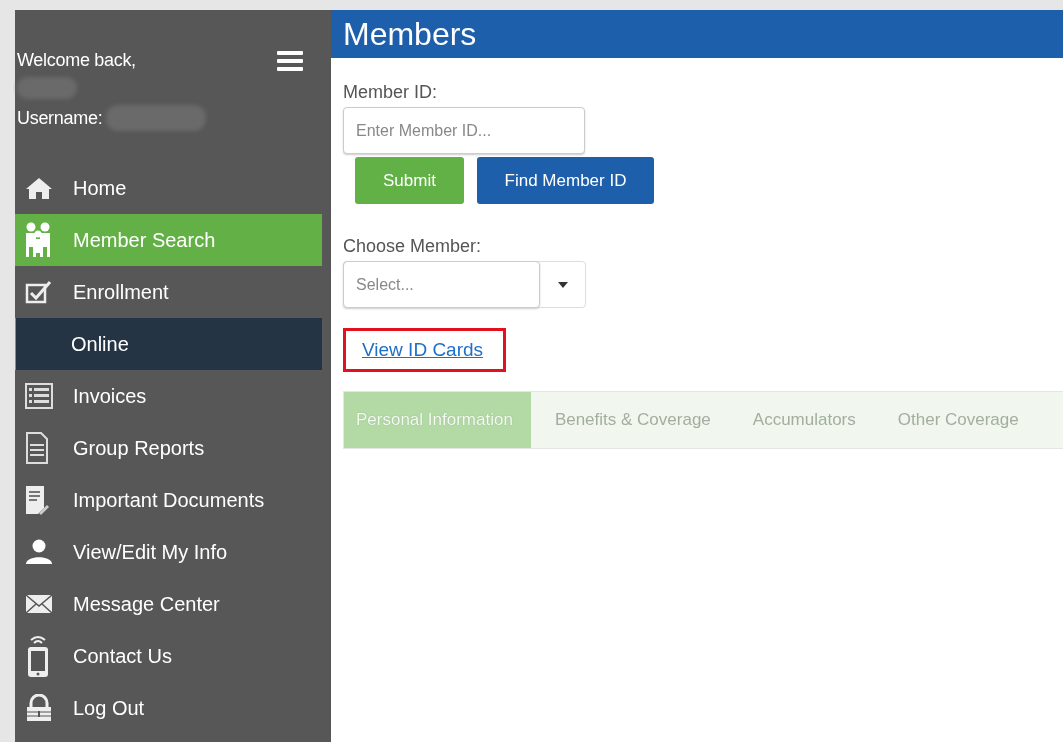  What do you see at coordinates (290, 60) in the screenshot?
I see `menu-icon` at bounding box center [290, 60].